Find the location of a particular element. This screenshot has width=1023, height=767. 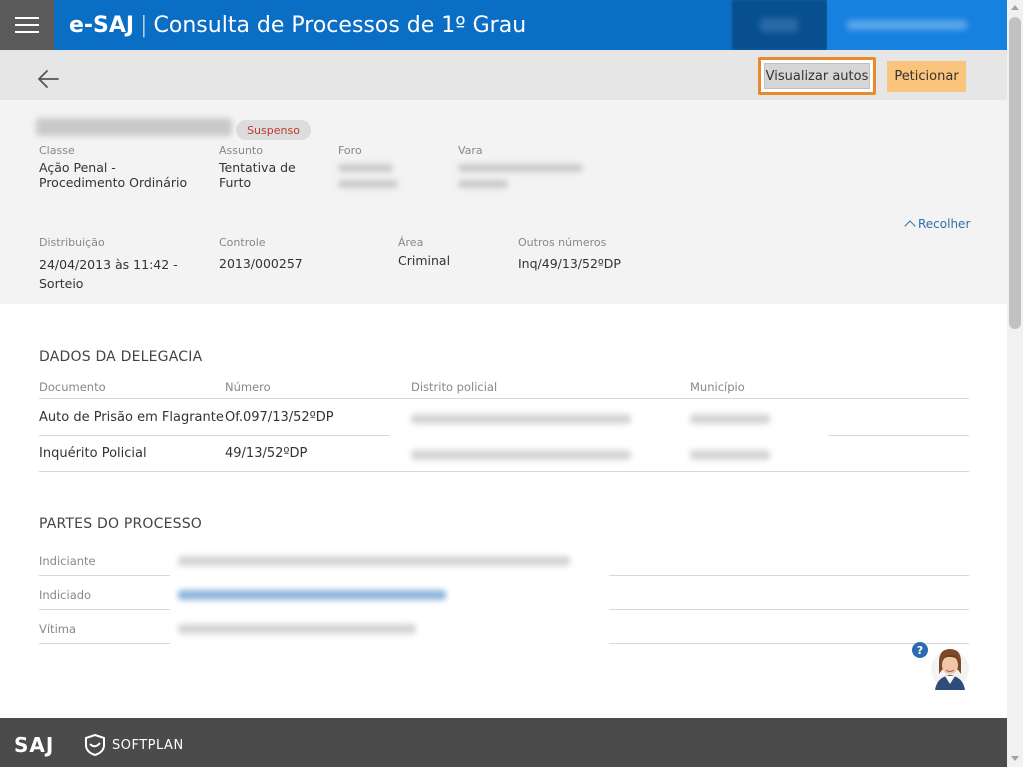

scroll-up-arrow-icon is located at coordinates (1015, 7).